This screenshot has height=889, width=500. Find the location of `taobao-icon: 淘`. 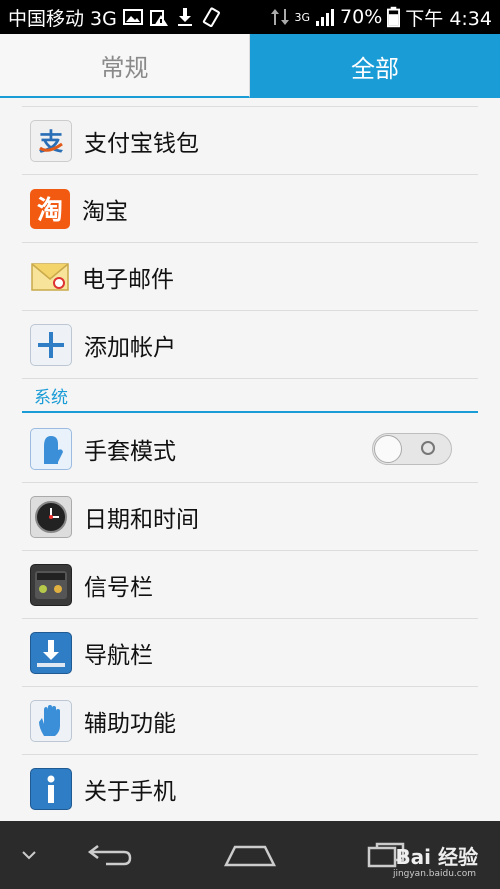

taobao-icon: 淘 is located at coordinates (50, 208).